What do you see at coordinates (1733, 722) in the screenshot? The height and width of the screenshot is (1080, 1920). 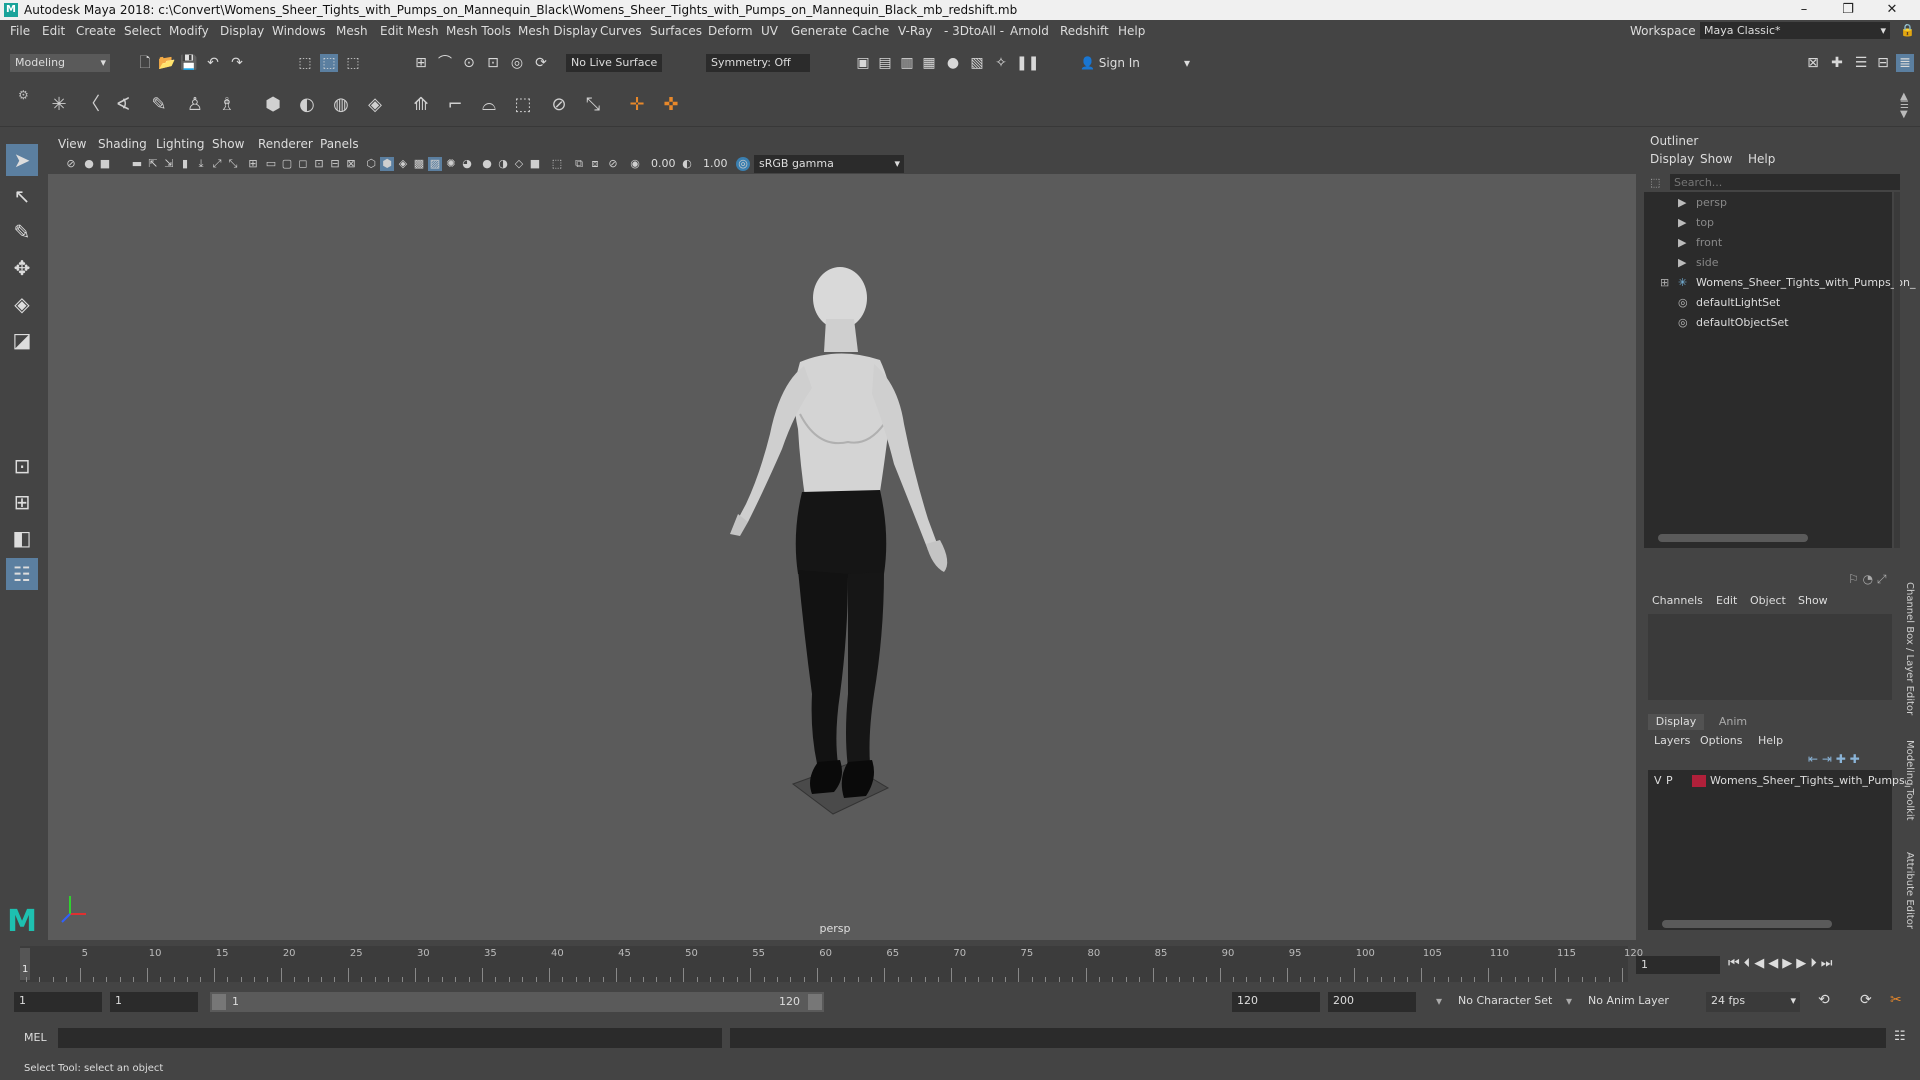 I see `layer-tab-anim: Anim` at bounding box center [1733, 722].